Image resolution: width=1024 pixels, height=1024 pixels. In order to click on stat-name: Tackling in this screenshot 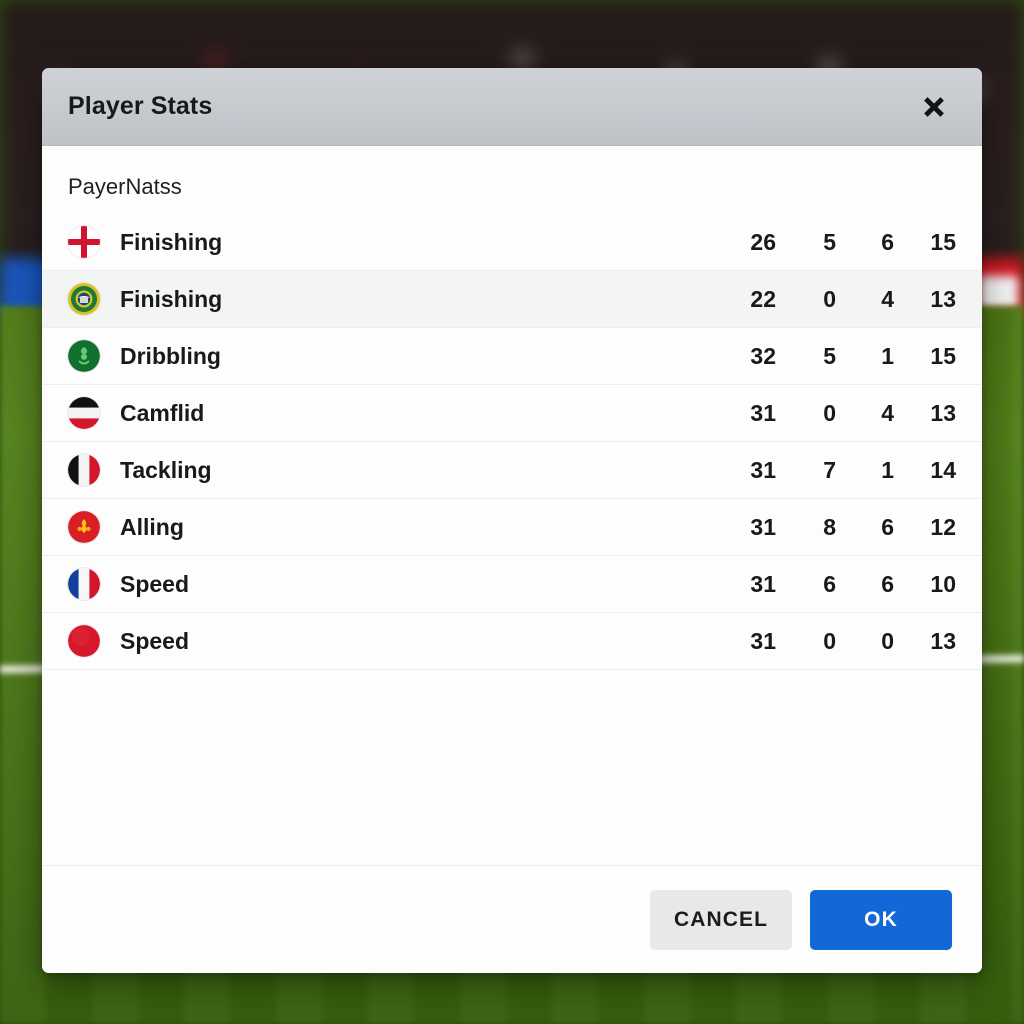, I will do `click(166, 469)`.